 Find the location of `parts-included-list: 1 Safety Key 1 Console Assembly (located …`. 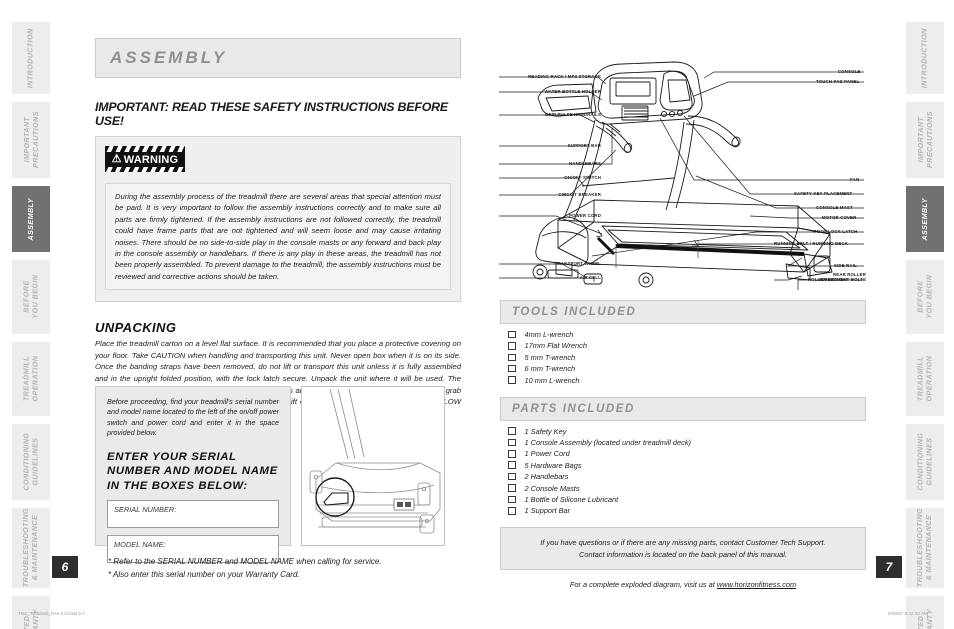

parts-included-list: 1 Safety Key 1 Console Assembly (located … is located at coordinates (683, 471).